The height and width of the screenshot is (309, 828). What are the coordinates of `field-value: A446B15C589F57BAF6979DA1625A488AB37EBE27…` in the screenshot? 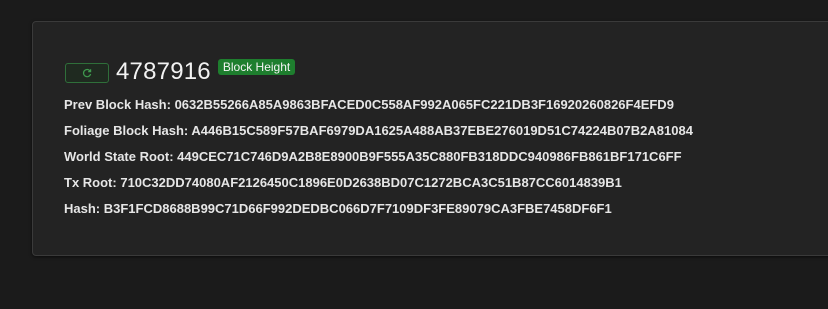 It's located at (442, 130).